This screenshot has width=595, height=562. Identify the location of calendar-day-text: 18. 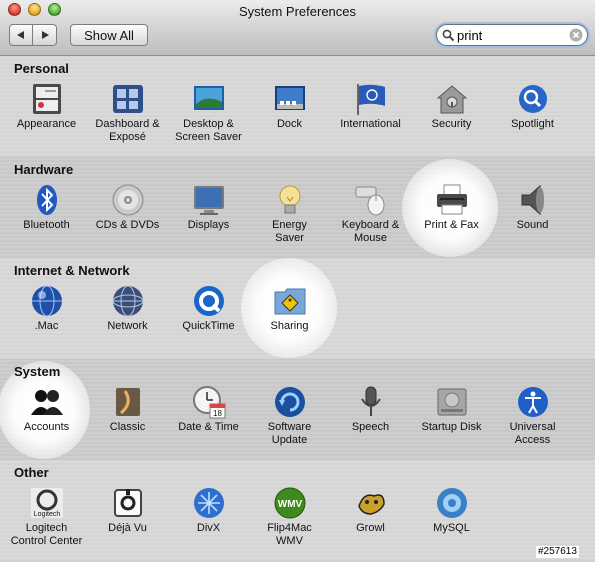
(217, 413).